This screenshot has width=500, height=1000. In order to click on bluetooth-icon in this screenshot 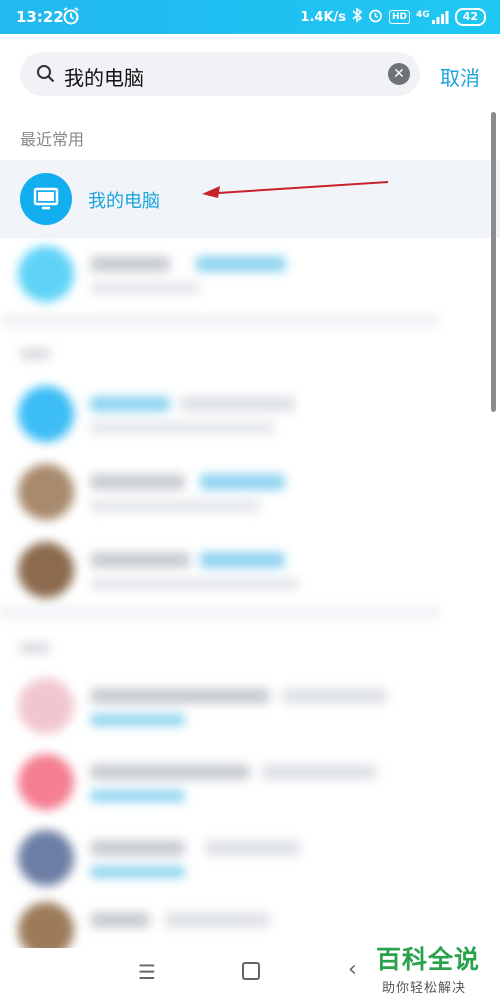, I will do `click(357, 17)`.